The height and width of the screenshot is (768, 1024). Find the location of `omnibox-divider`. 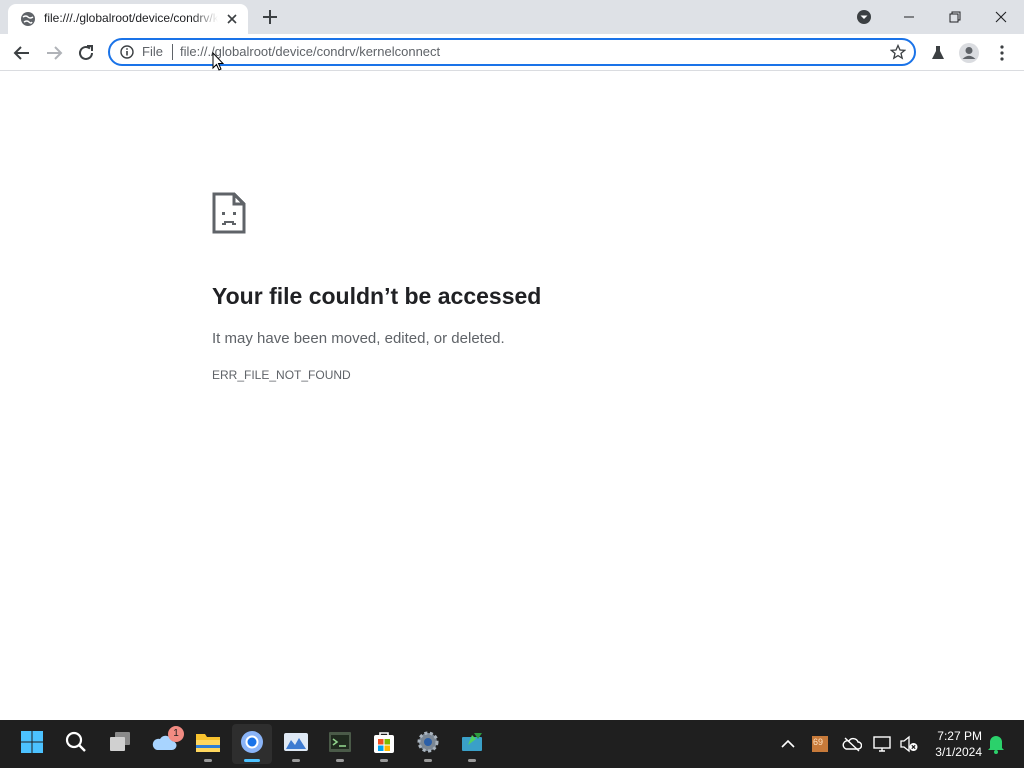

omnibox-divider is located at coordinates (172, 52).